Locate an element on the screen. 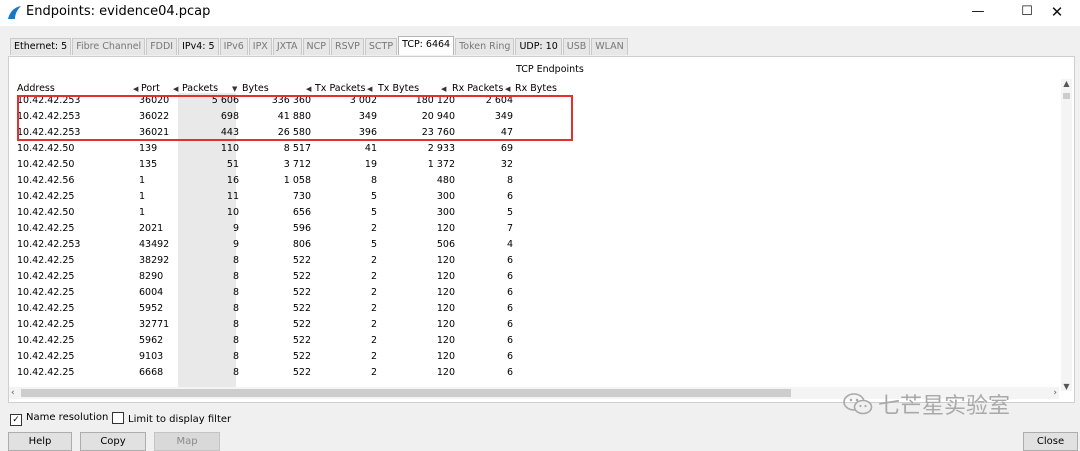 This screenshot has width=1080, height=451. scroll-up-icon: ▲ is located at coordinates (1066, 83).